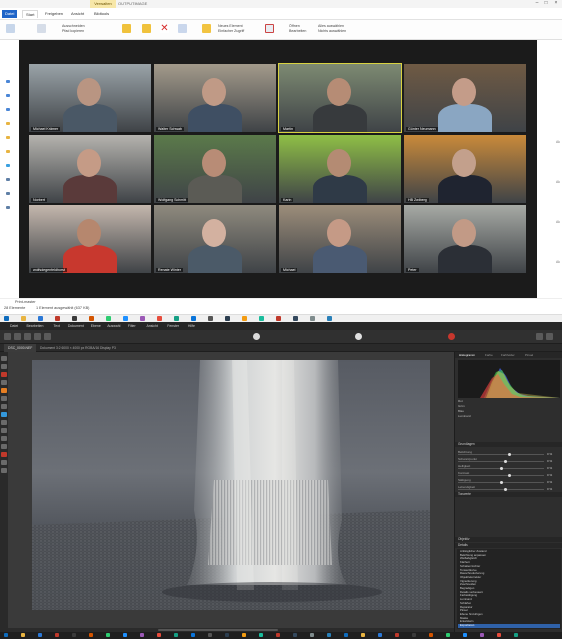 This screenshot has width=562, height=639. What do you see at coordinates (27, 336) in the screenshot?
I see `liquify-persona-icon` at bounding box center [27, 336].